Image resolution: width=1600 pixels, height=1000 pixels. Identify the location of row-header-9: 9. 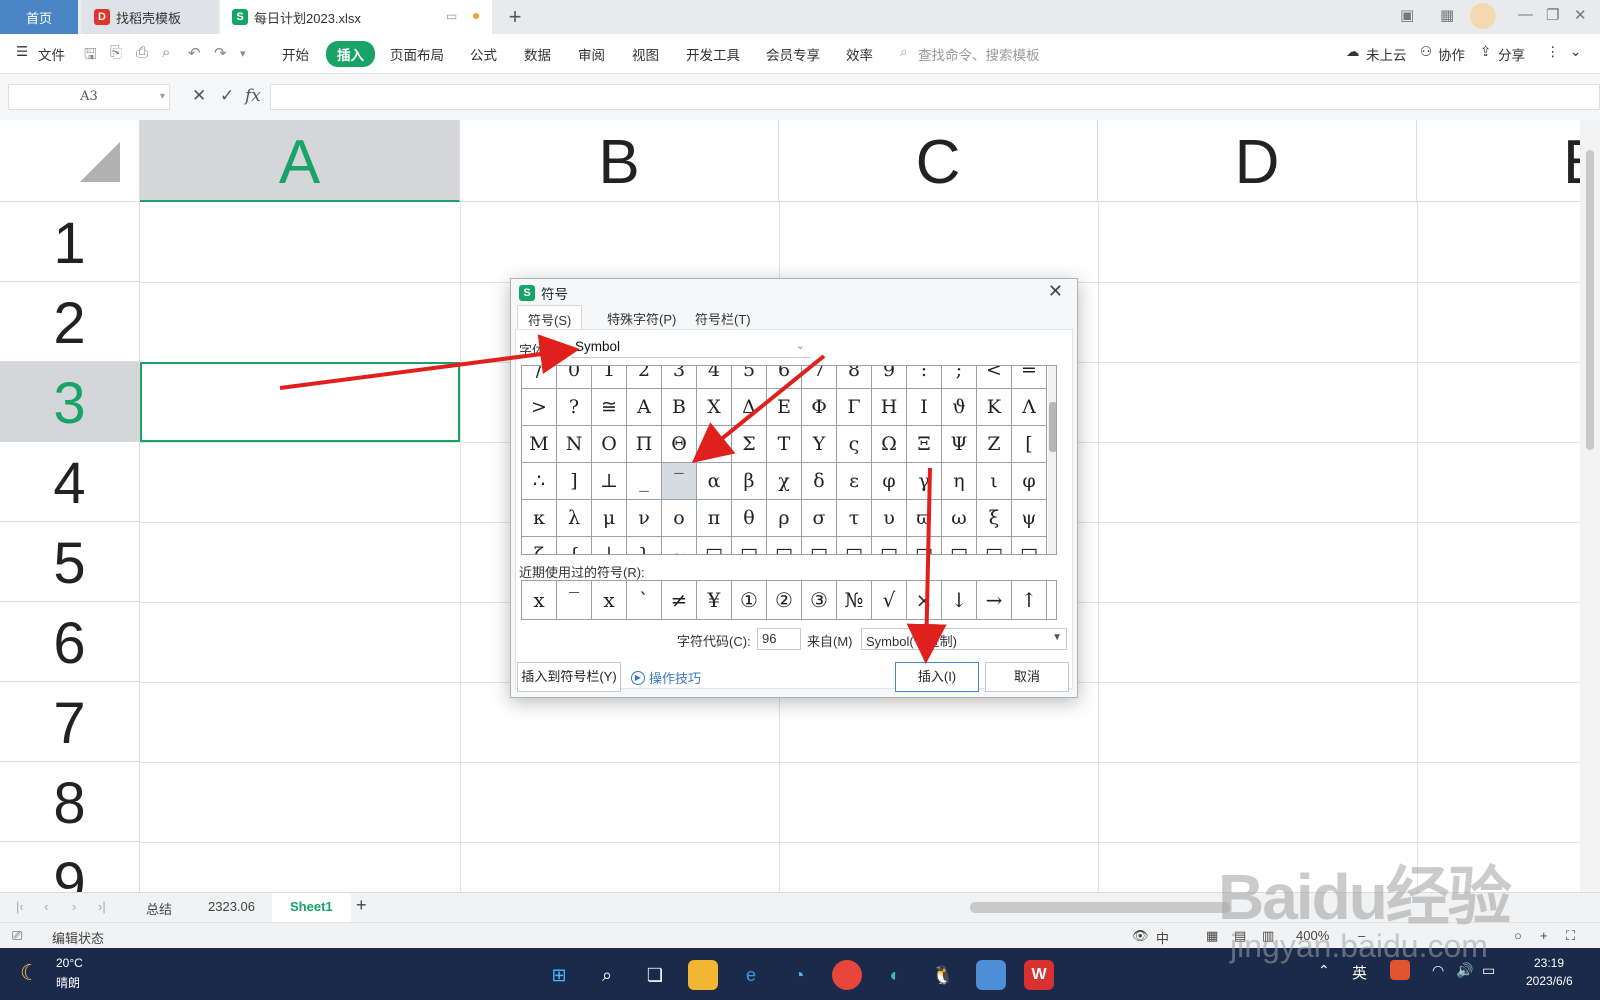
(70, 867).